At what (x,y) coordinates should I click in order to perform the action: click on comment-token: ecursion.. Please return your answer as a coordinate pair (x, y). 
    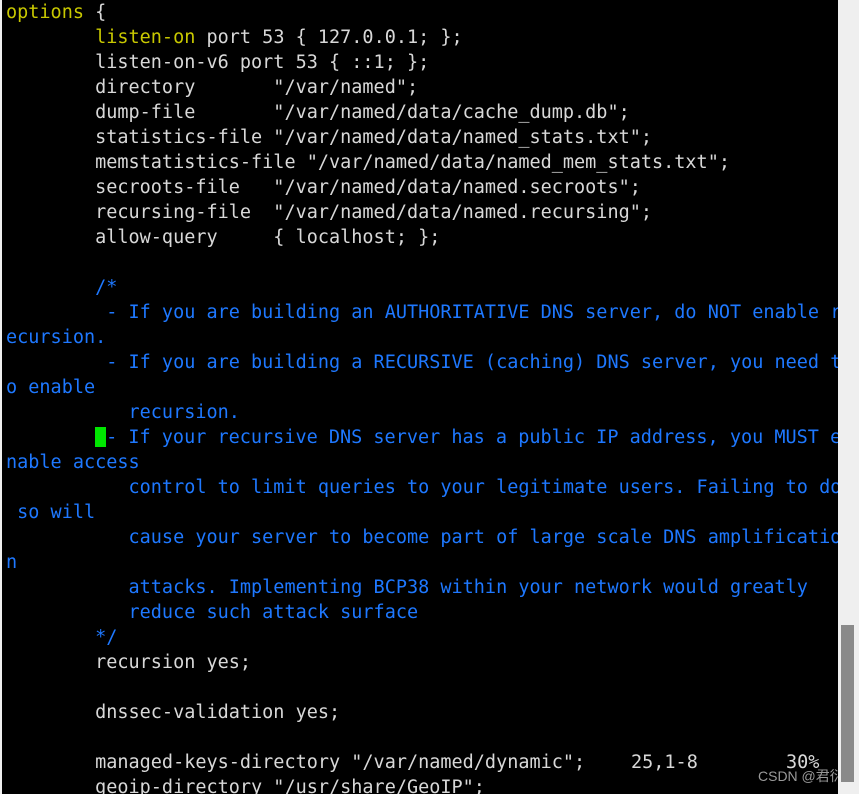
    Looking at the image, I should click on (56, 337).